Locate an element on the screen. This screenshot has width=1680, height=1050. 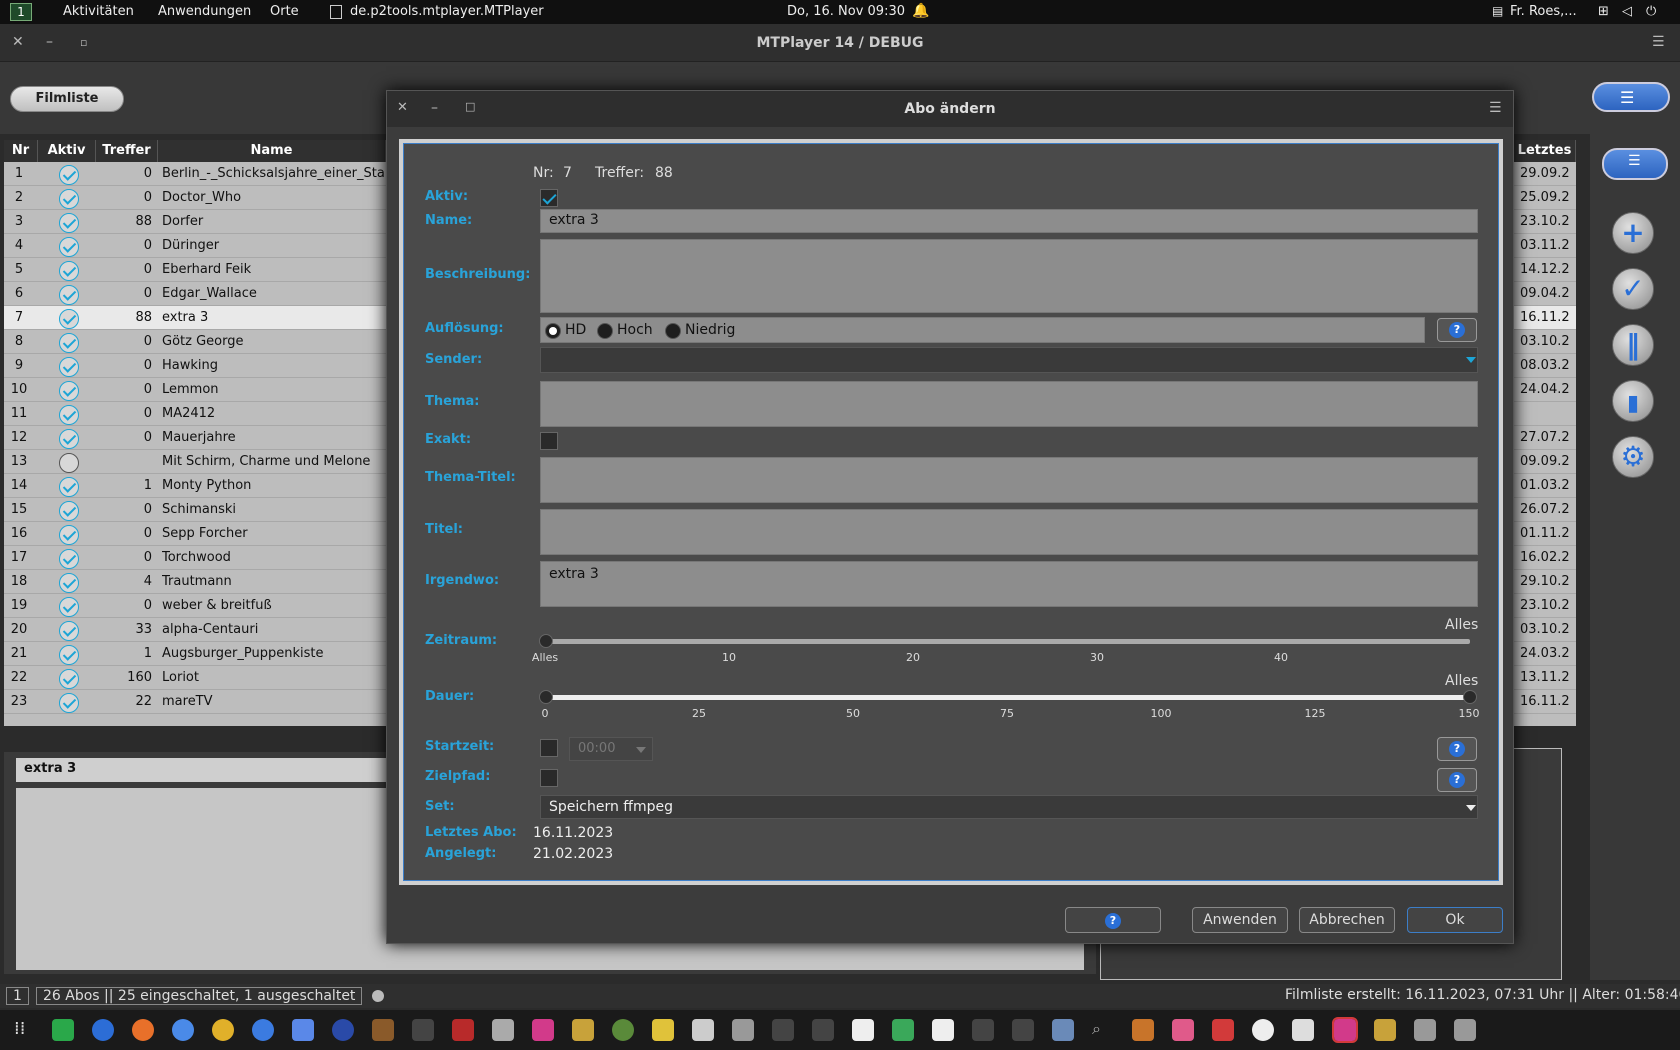
zielpfad-help-button is located at coordinates (1457, 780).